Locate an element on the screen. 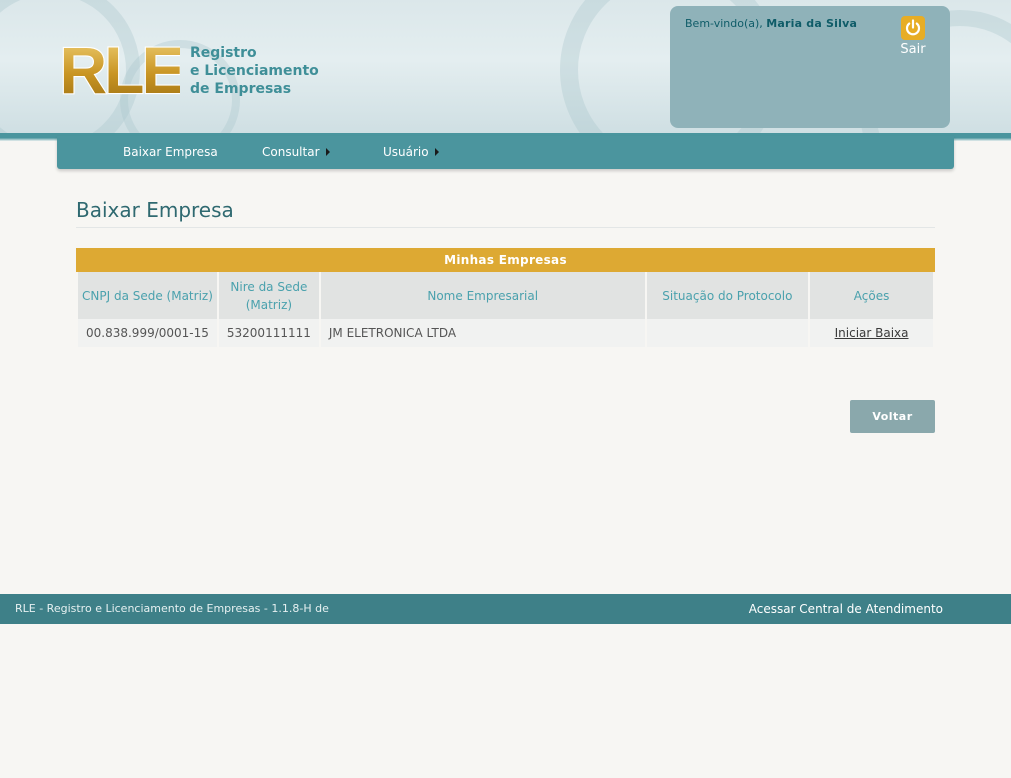  table-caption: Minhas Empresas is located at coordinates (505, 260).